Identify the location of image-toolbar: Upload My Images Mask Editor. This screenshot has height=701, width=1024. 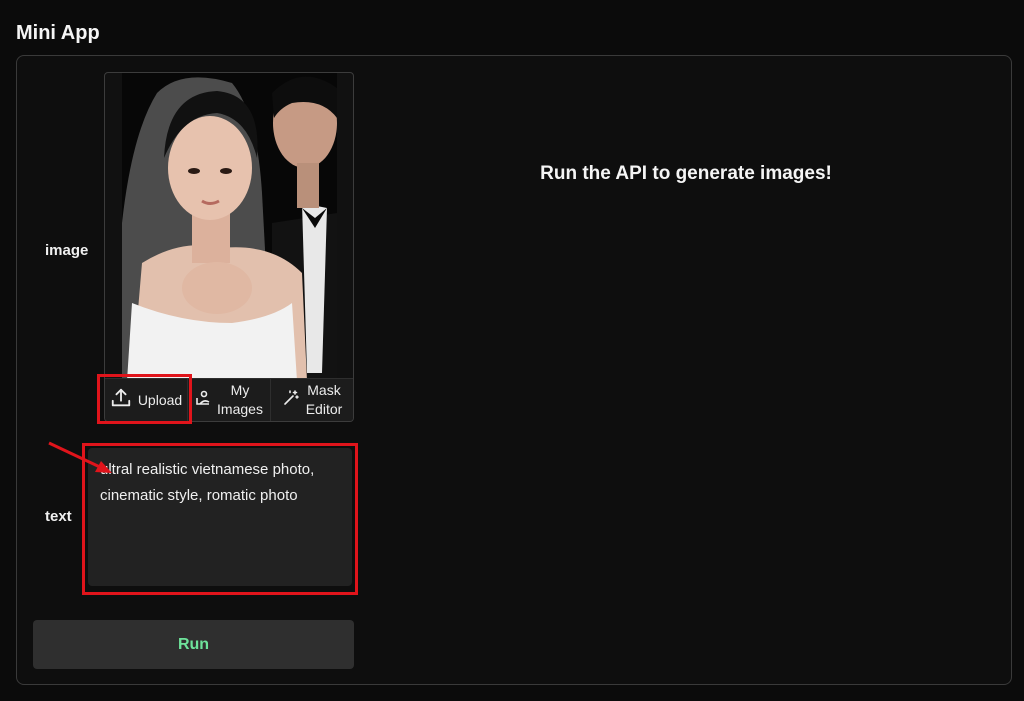
(229, 399).